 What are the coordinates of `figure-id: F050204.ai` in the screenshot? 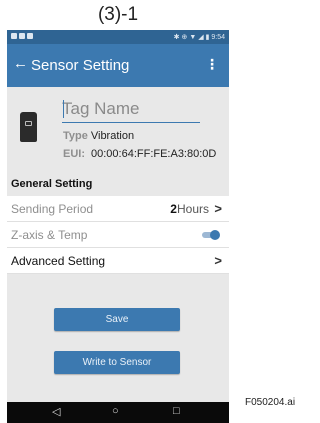 It's located at (270, 402).